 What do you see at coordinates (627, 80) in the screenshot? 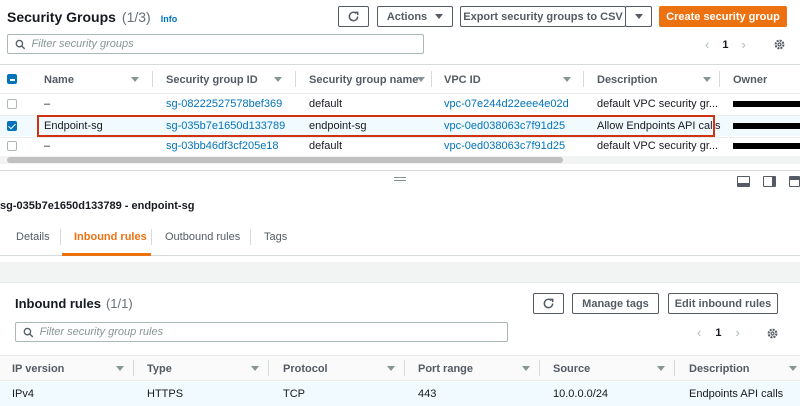
I see `col-header-description: Description` at bounding box center [627, 80].